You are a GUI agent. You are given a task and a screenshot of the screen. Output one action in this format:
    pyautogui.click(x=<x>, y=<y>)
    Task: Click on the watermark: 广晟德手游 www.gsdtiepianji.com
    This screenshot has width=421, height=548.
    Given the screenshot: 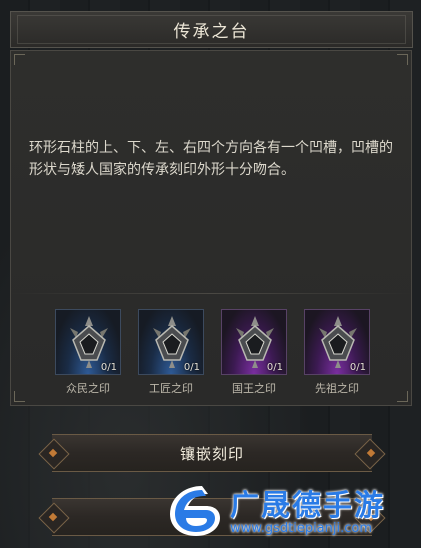 What is the action you would take?
    pyautogui.click(x=291, y=512)
    